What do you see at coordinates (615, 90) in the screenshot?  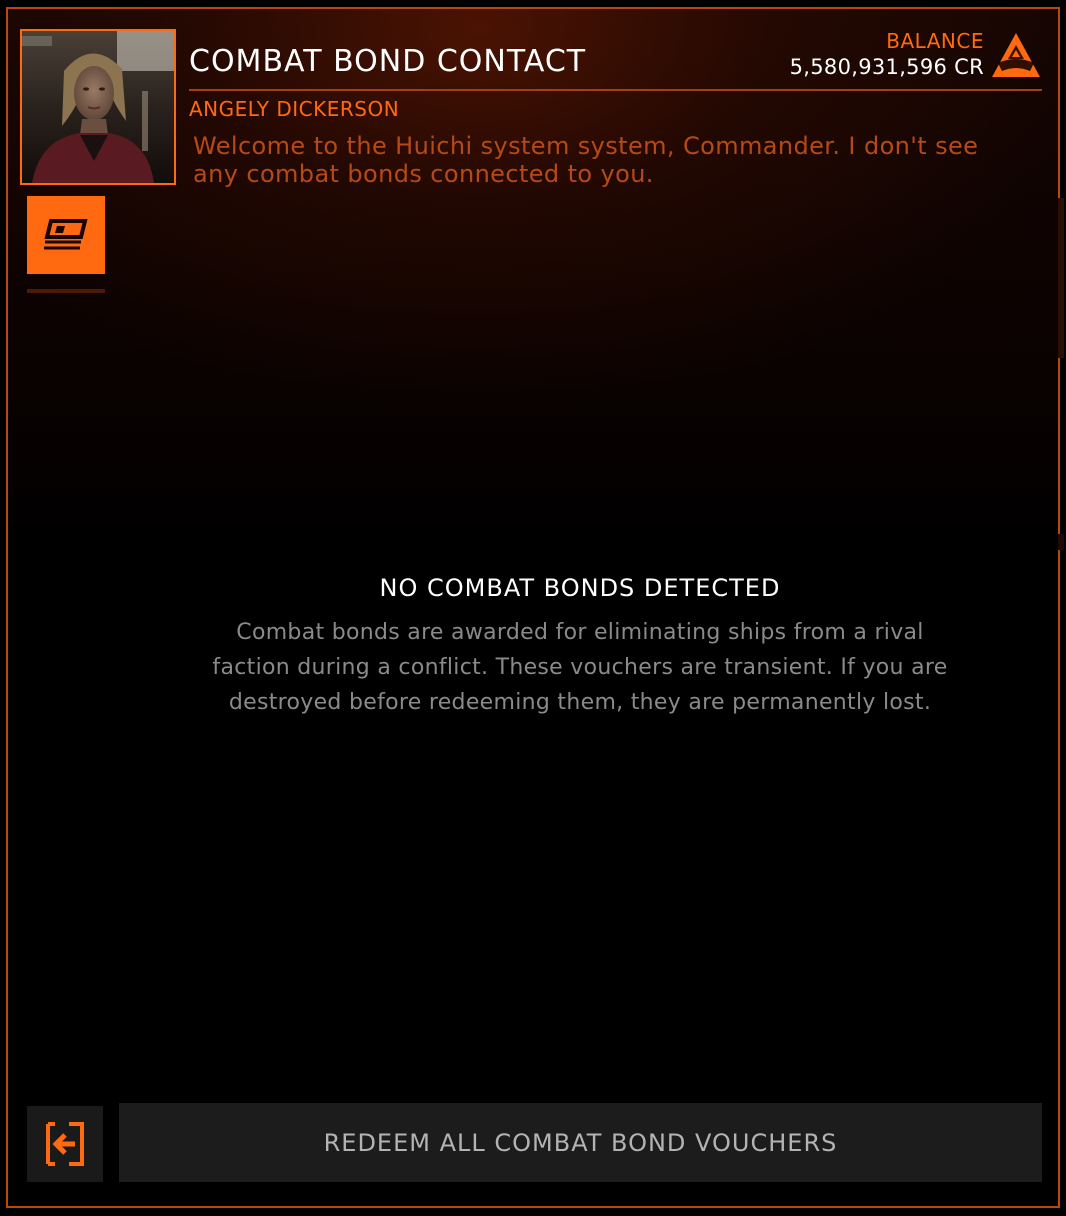 I see `title-divider` at bounding box center [615, 90].